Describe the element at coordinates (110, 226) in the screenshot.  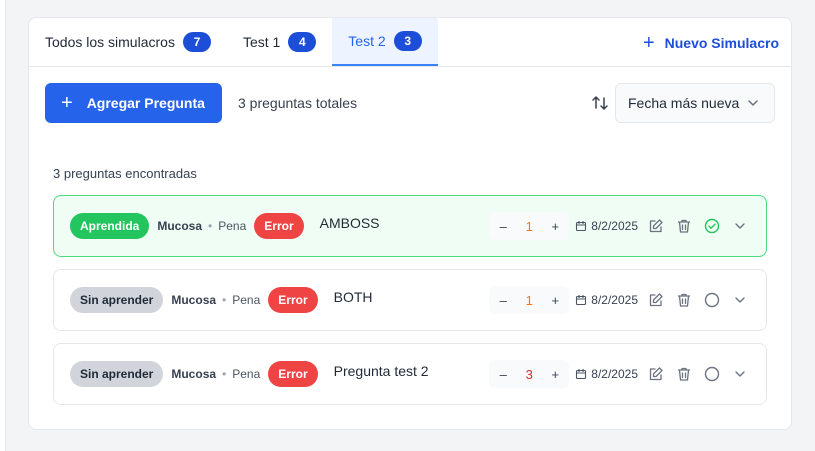
I see `status-badge: Aprendida` at that location.